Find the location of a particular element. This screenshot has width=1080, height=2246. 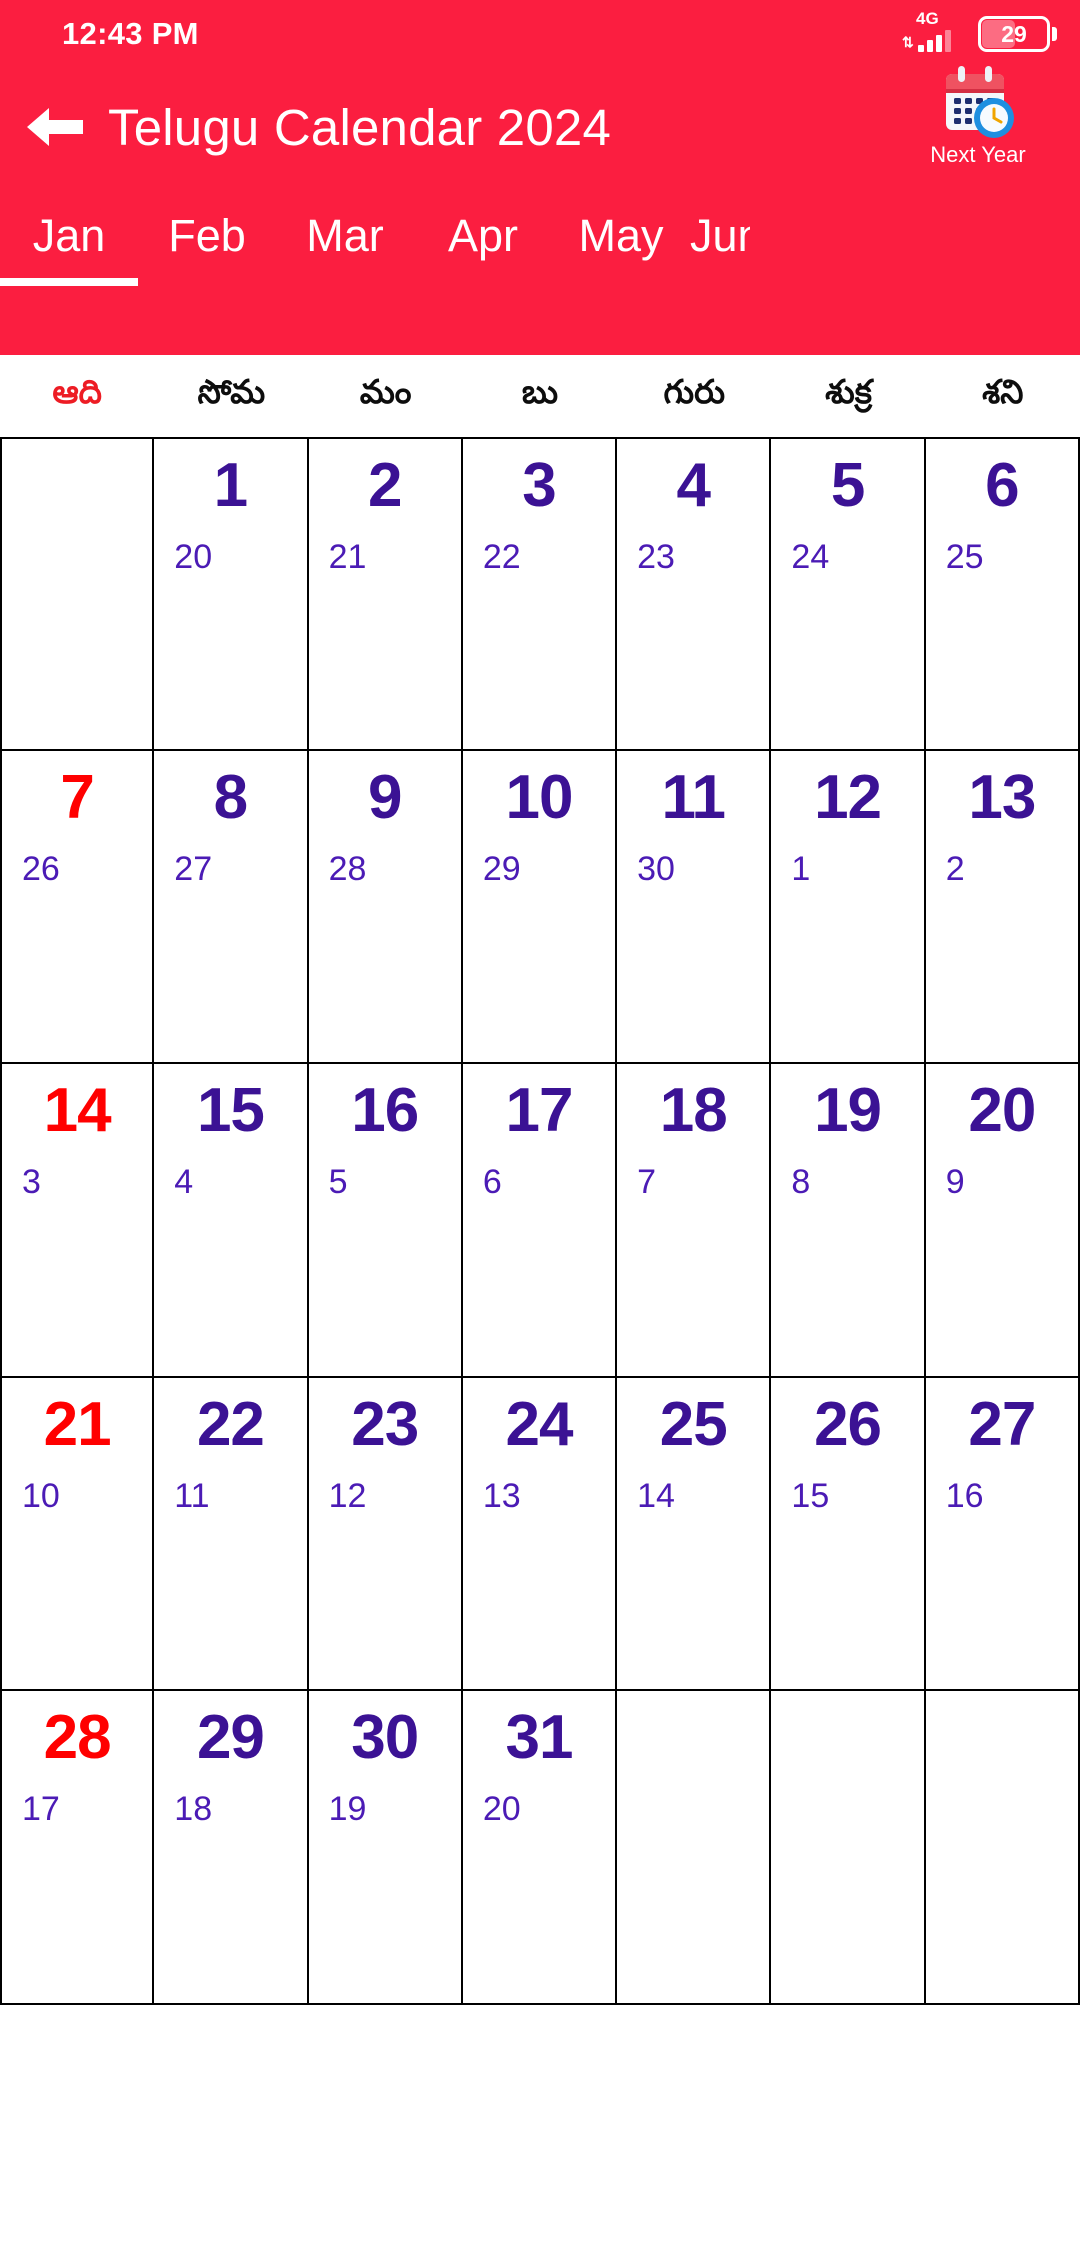

battery-tip is located at coordinates (1054, 34).